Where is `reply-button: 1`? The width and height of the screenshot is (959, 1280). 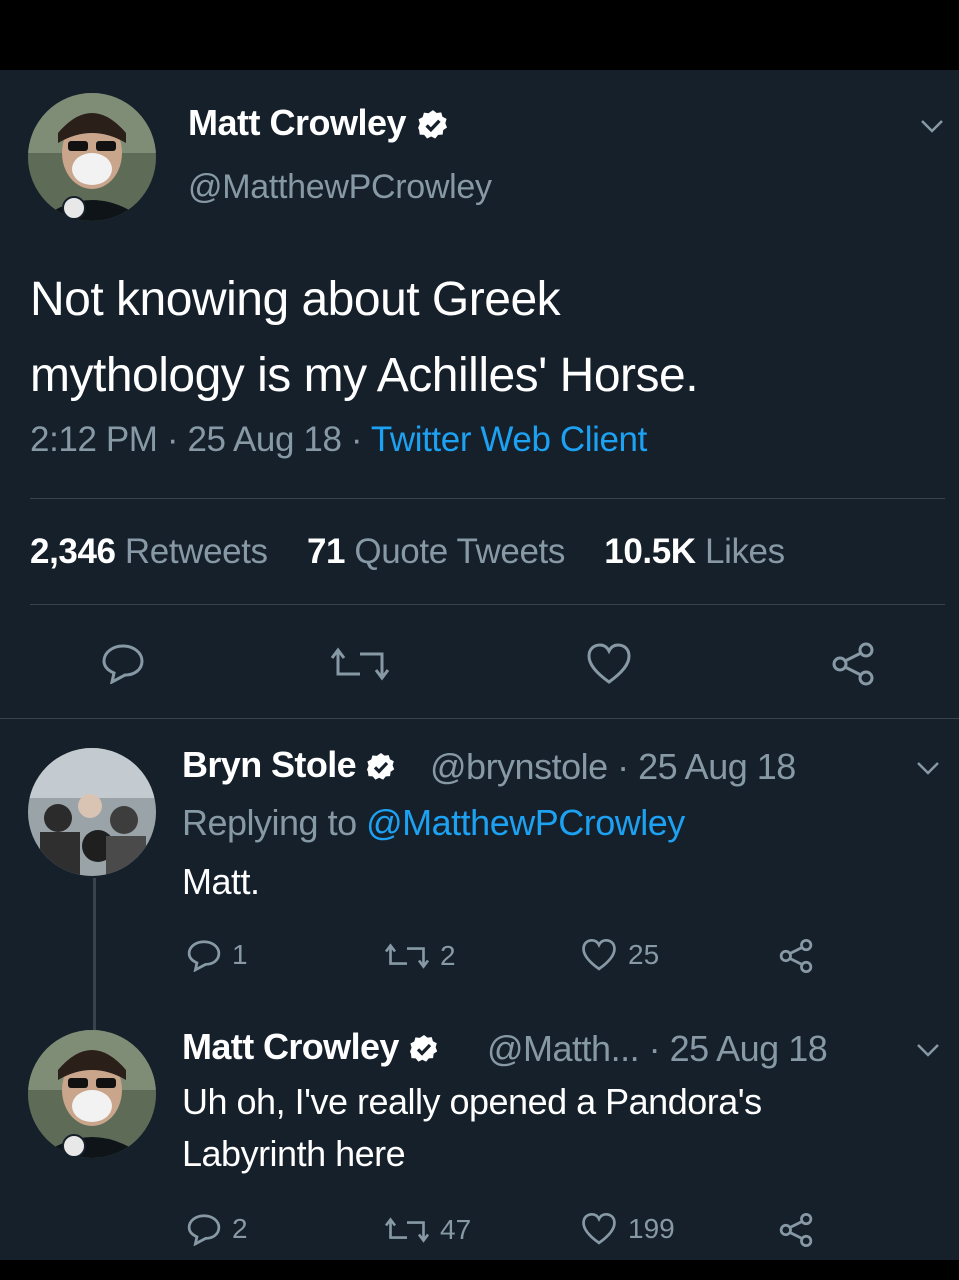
reply-button: 1 is located at coordinates (217, 955).